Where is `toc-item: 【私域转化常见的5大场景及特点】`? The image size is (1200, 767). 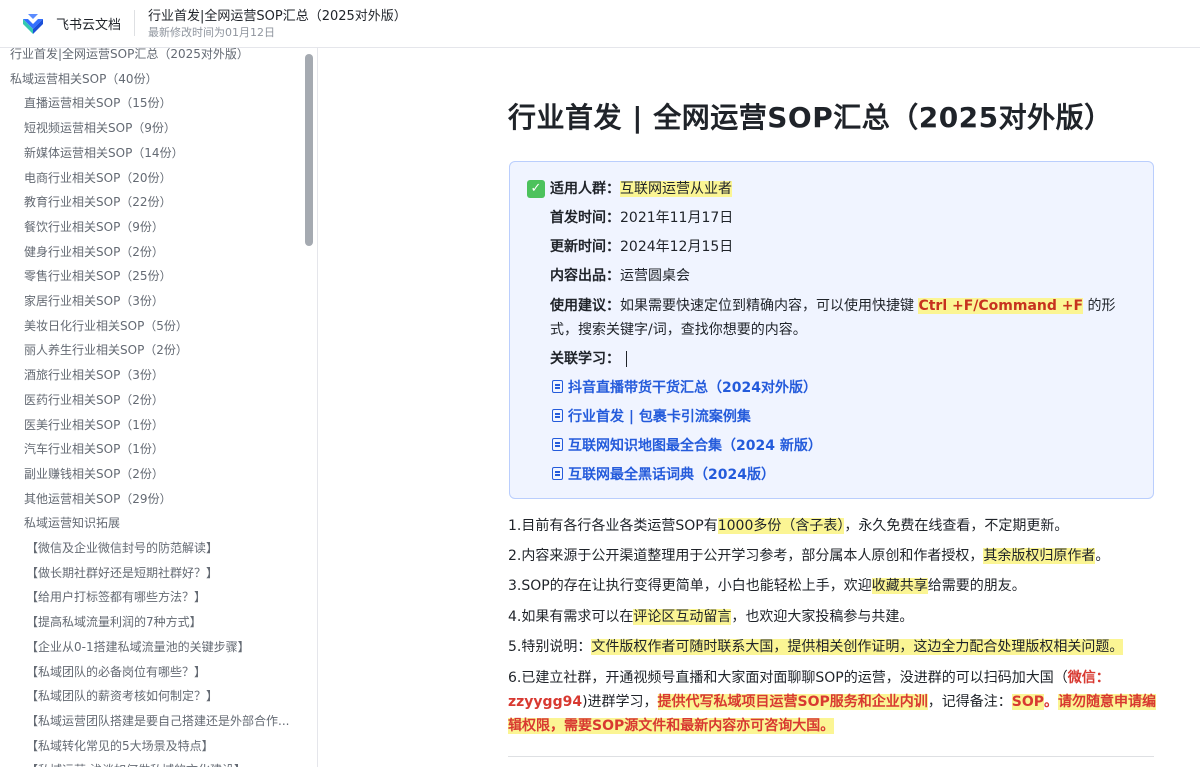
toc-item: 【私域转化常见的5大场景及特点】 is located at coordinates (162, 746).